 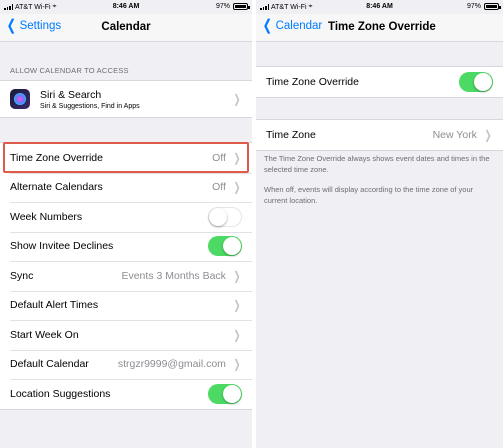 I want to click on override-group: Time Zone Override, so click(x=379, y=82).